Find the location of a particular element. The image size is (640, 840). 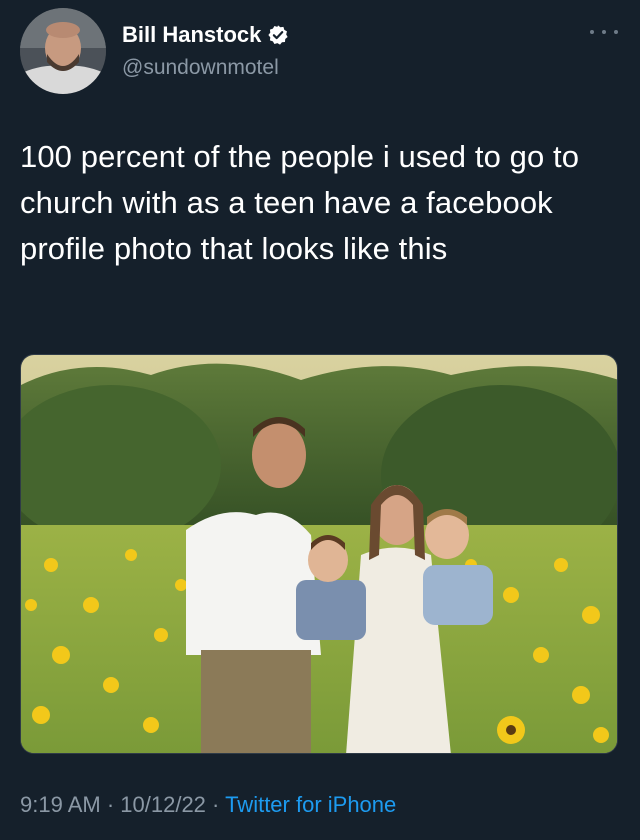

display-name: Bill Hanstock is located at coordinates (191, 35).